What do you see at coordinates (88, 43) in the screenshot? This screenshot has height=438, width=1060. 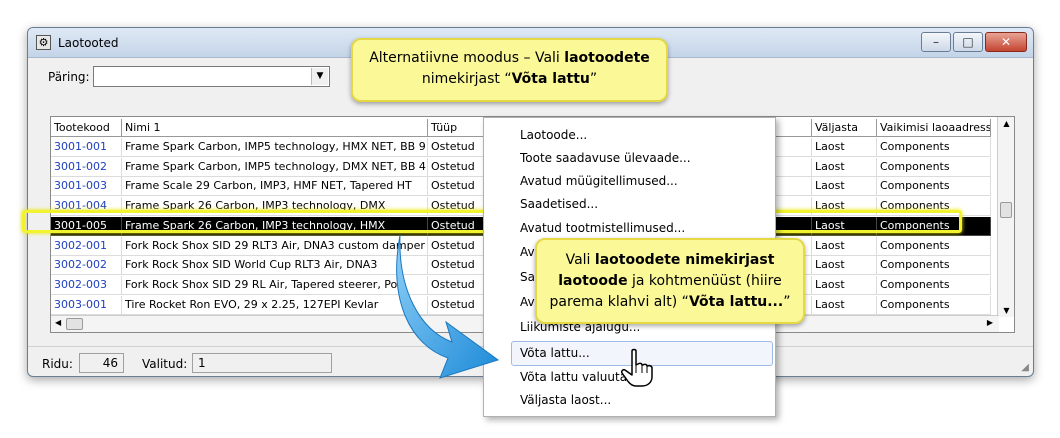 I see `window-title: Laotooted` at bounding box center [88, 43].